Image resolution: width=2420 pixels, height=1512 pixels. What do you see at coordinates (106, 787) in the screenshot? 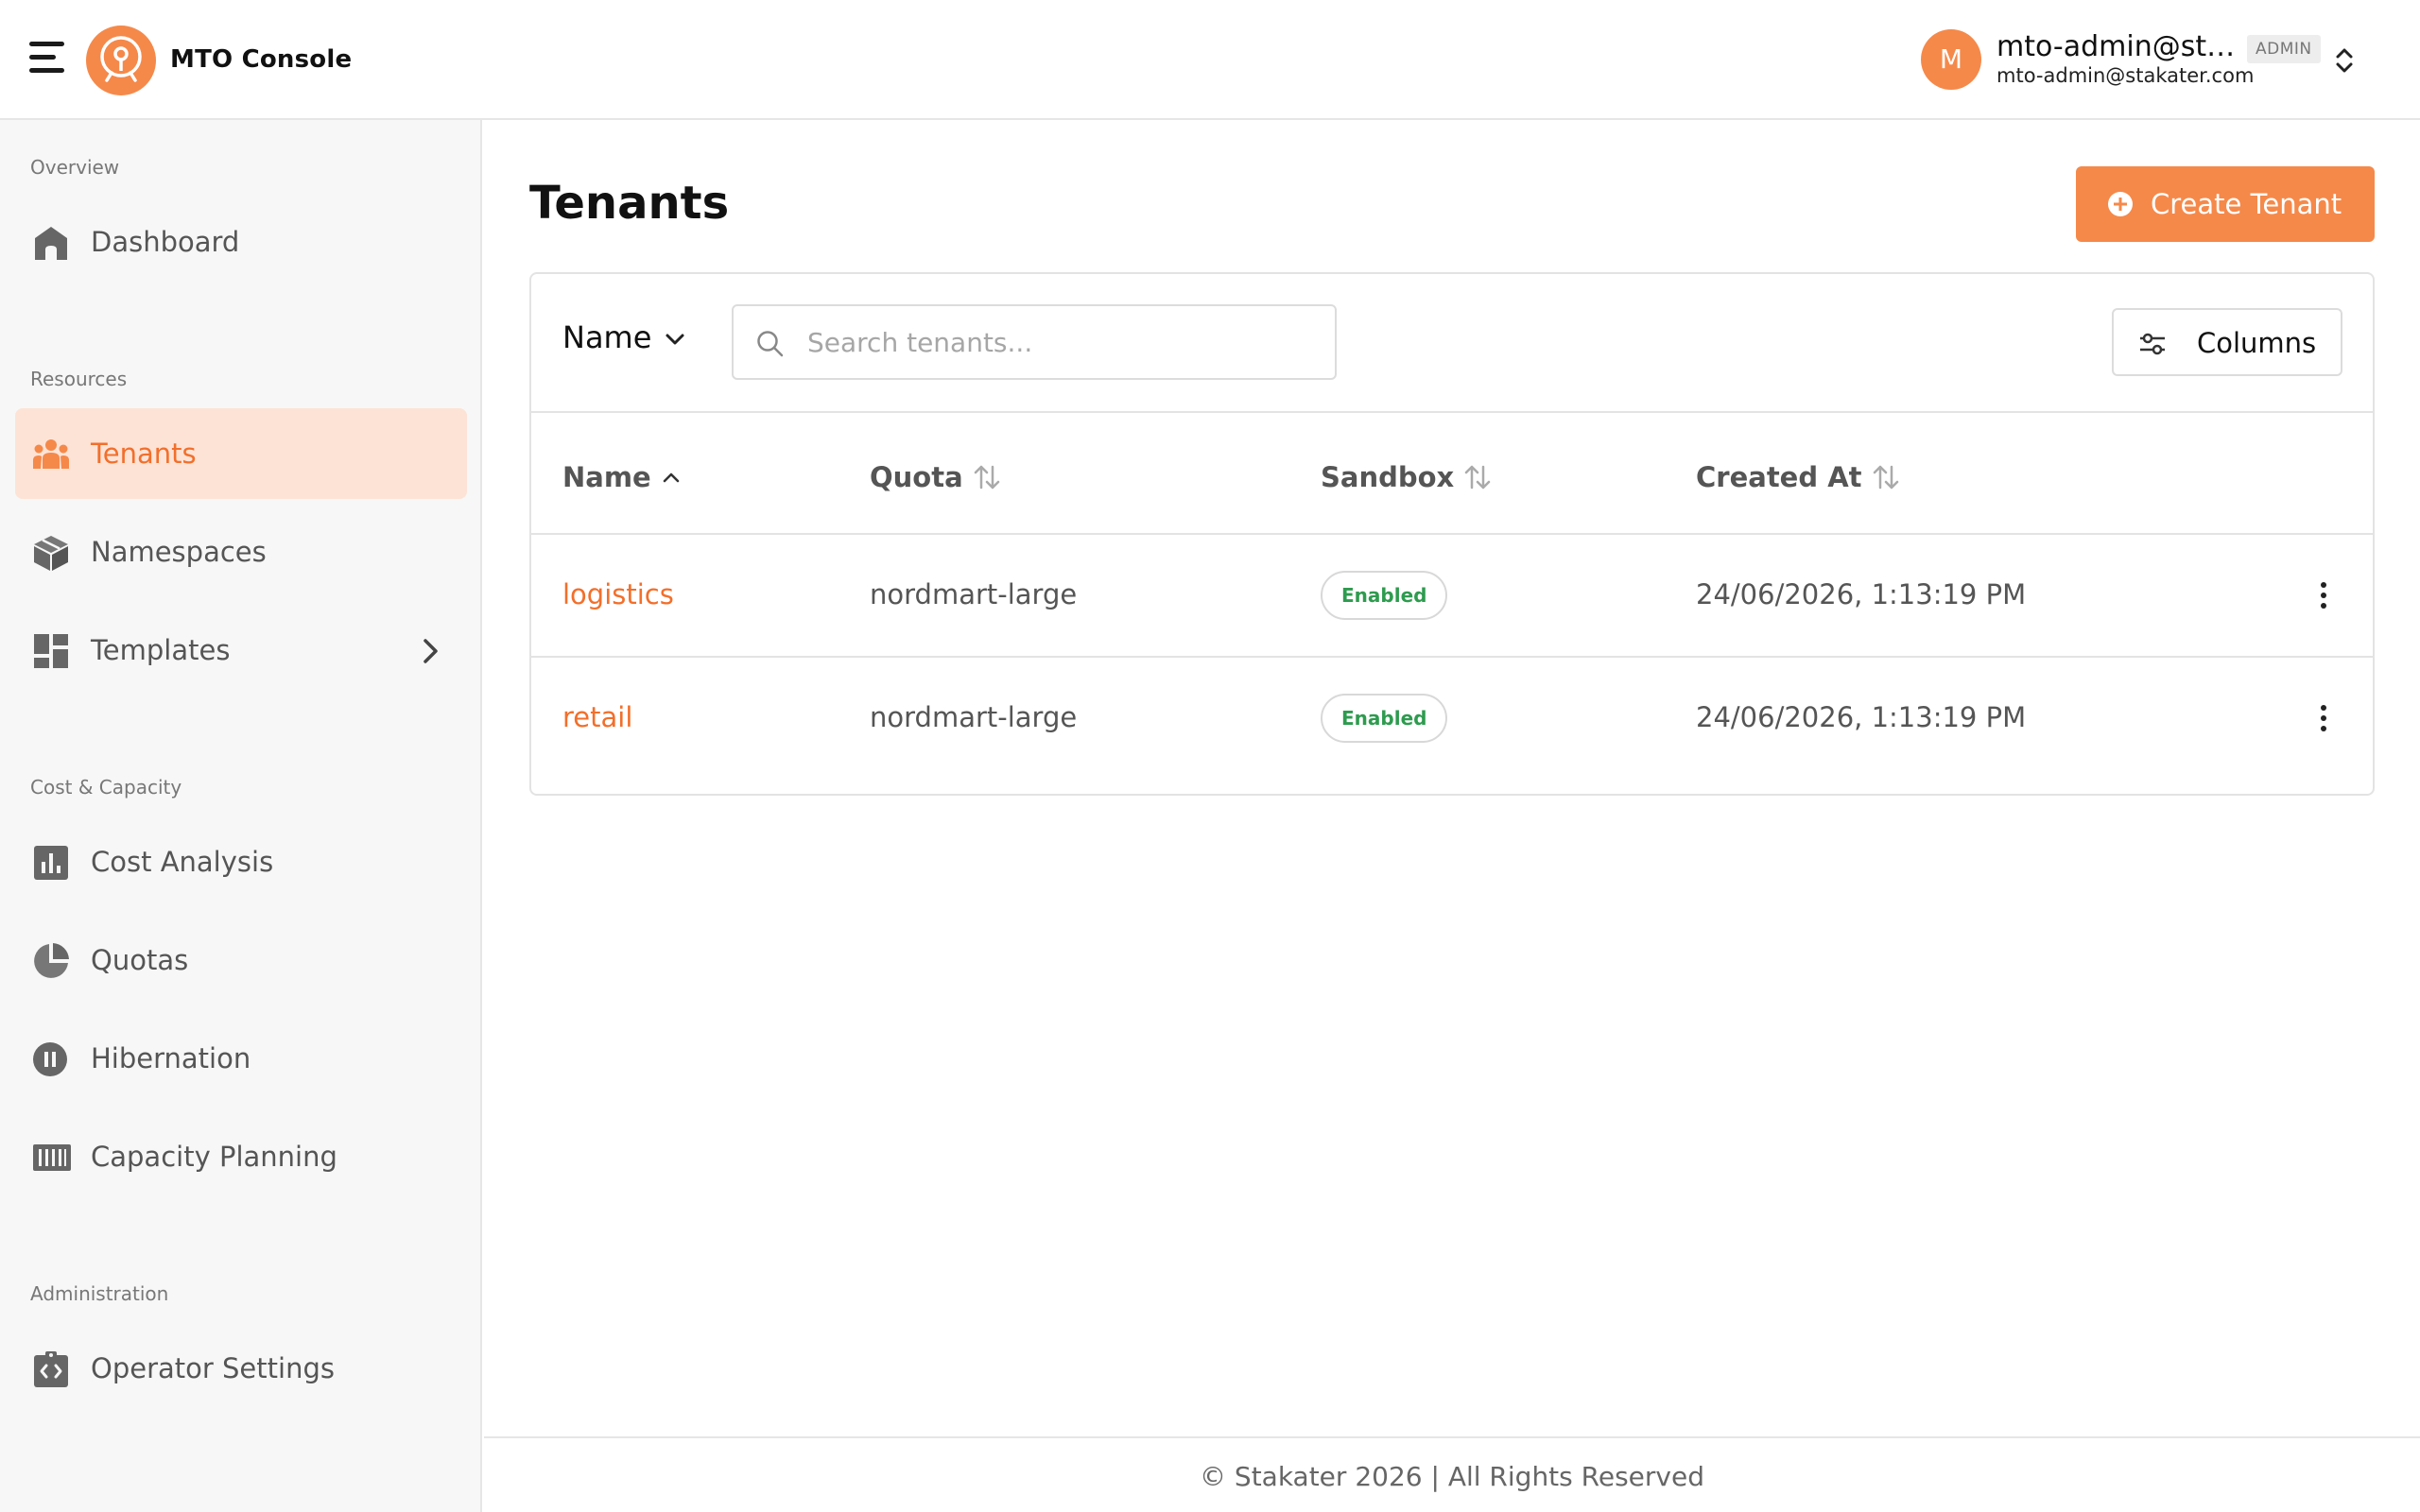
I see `section-cost-capacity: Cost & Capacity` at bounding box center [106, 787].